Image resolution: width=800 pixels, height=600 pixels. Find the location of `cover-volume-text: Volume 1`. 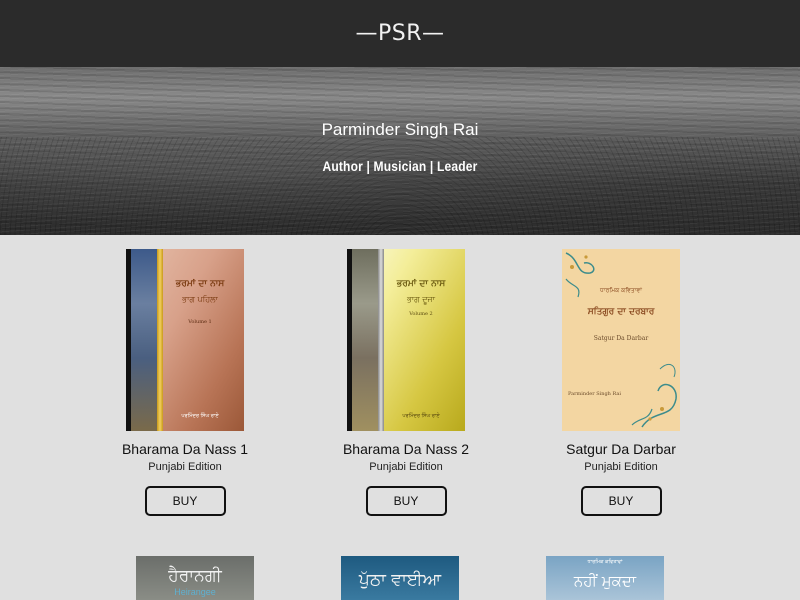

cover-volume-text: Volume 1 is located at coordinates (200, 322).